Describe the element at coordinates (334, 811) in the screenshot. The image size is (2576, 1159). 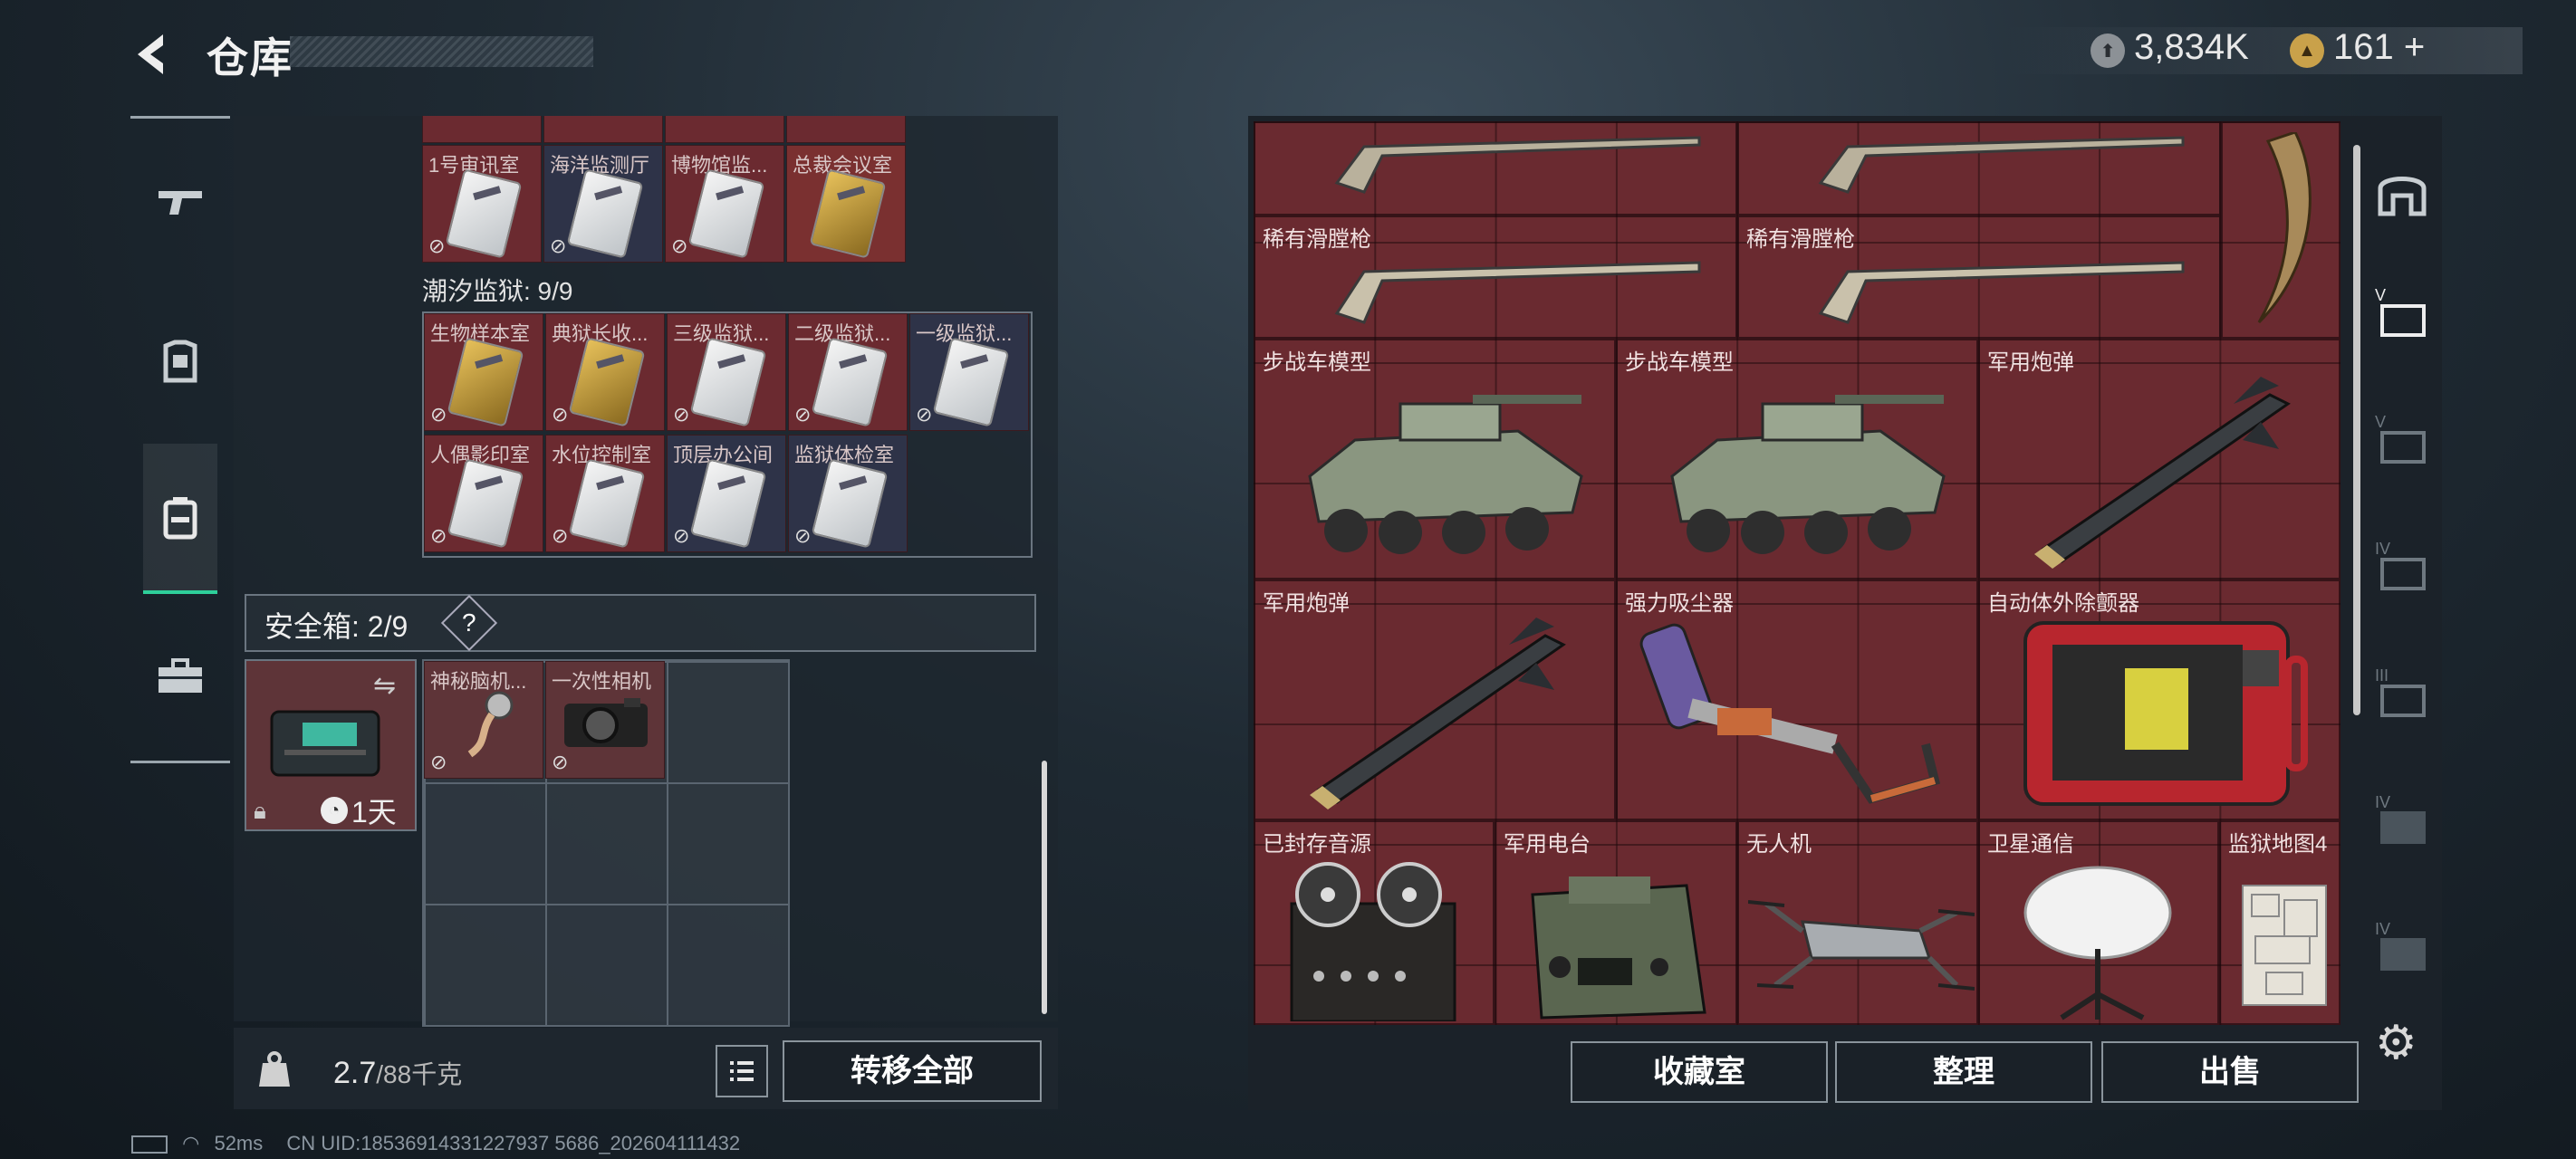
I see `clock-icon: ◔` at that location.